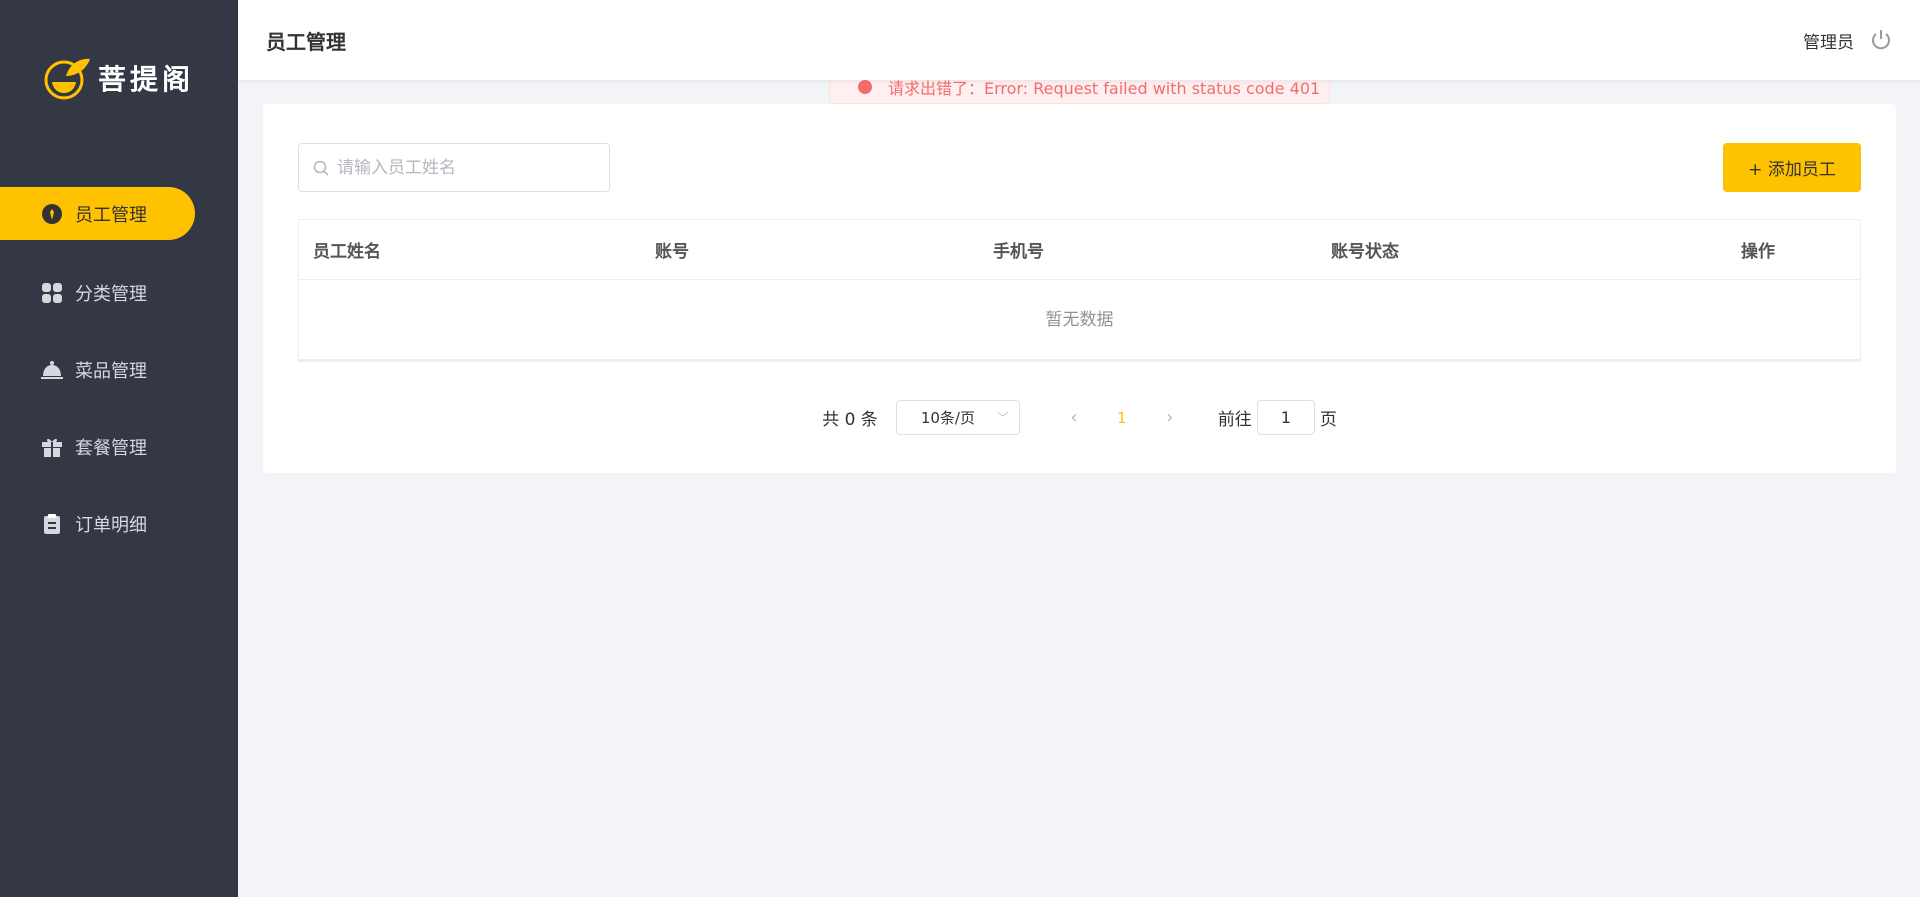  Describe the element at coordinates (321, 168) in the screenshot. I see `search-icon` at that location.